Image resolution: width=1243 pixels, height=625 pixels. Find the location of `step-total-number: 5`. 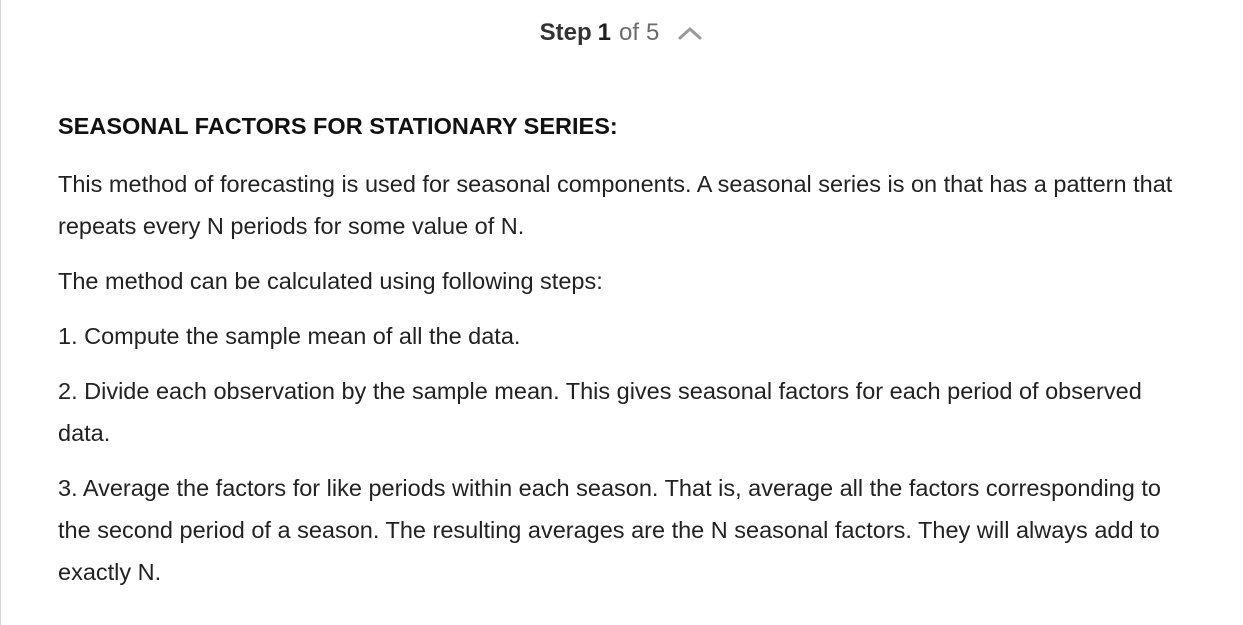

step-total-number: 5 is located at coordinates (653, 32).